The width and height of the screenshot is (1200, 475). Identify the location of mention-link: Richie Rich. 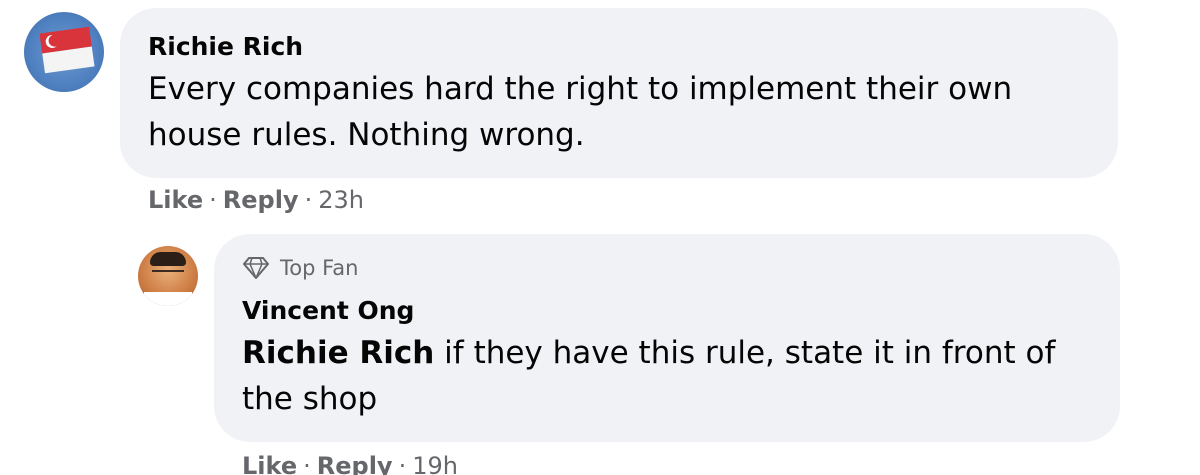
(338, 353).